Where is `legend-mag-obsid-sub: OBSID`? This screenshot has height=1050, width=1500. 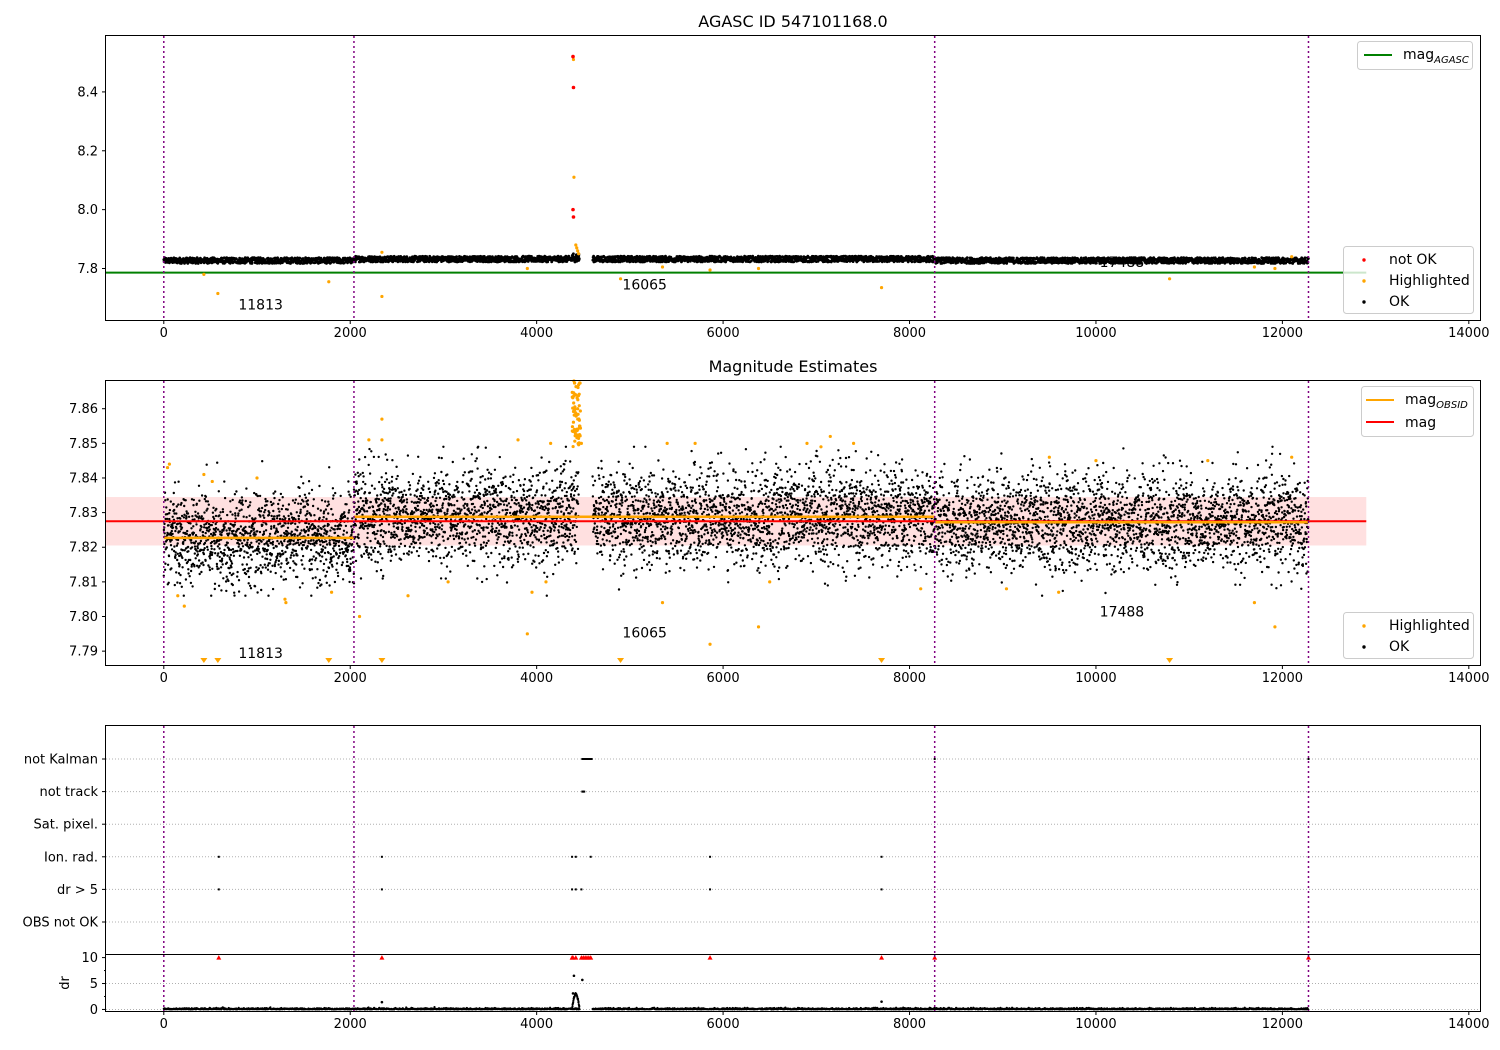
legend-mag-obsid-sub: OBSID is located at coordinates (1452, 405).